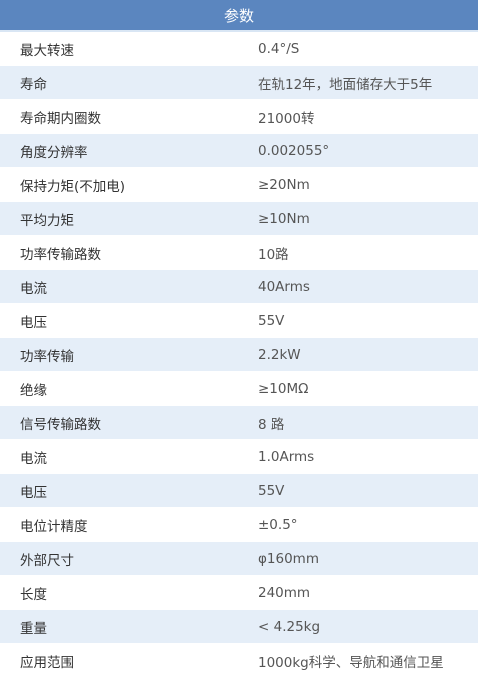 The width and height of the screenshot is (478, 680). Describe the element at coordinates (54, 526) in the screenshot. I see `param-label: 电位计精度` at that location.